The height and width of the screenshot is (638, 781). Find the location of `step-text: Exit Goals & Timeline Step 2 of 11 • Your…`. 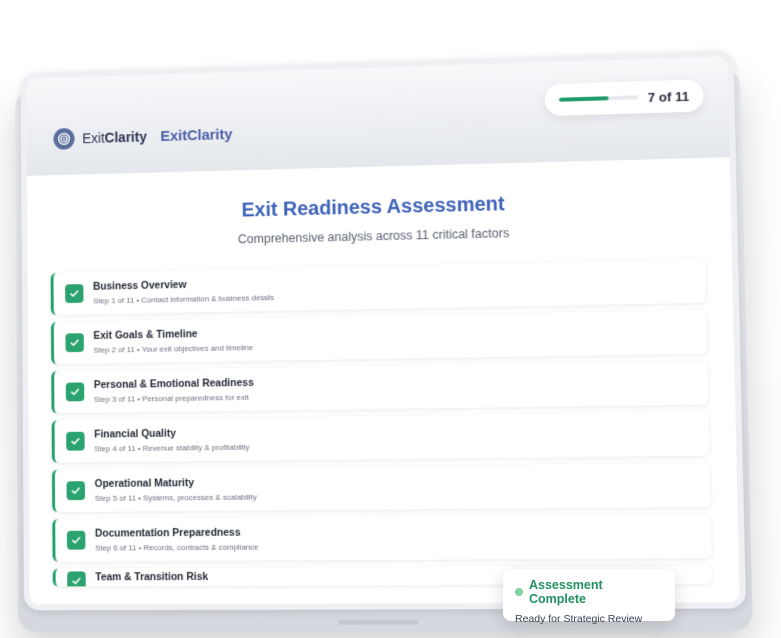

step-text: Exit Goals & Timeline Step 2 of 11 • Your… is located at coordinates (173, 340).